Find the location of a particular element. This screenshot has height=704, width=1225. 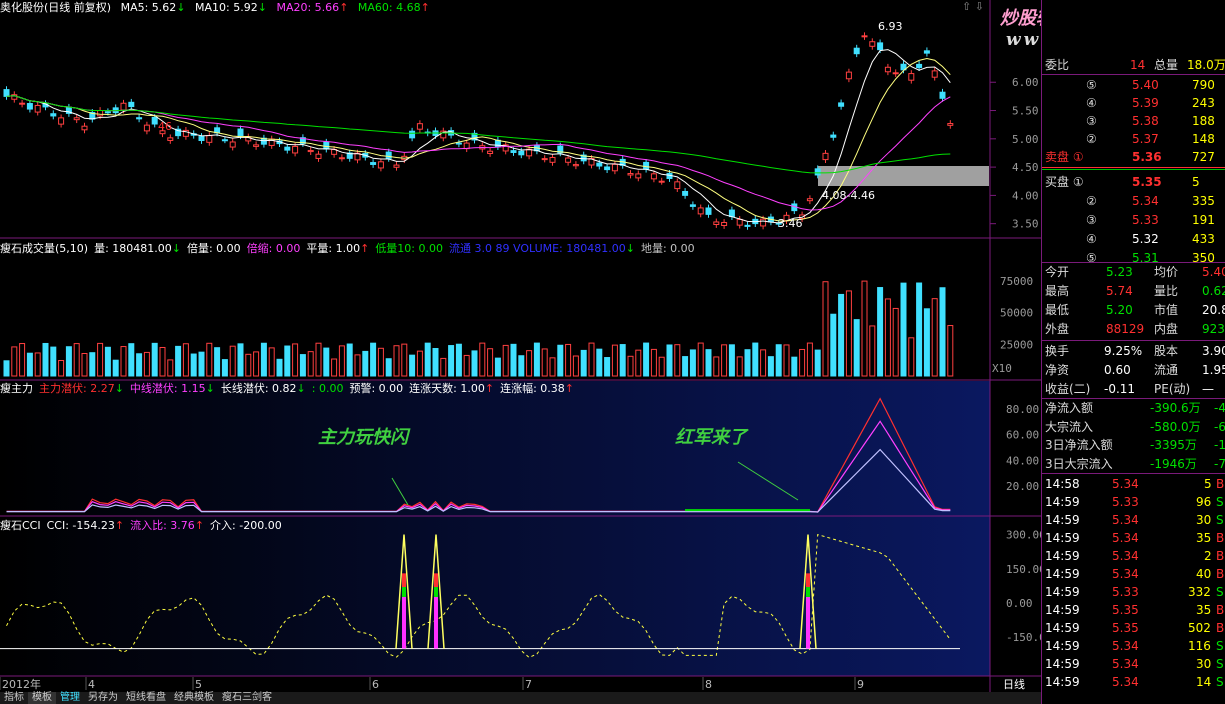

flow-label: 大宗流入 is located at coordinates (1069, 426).